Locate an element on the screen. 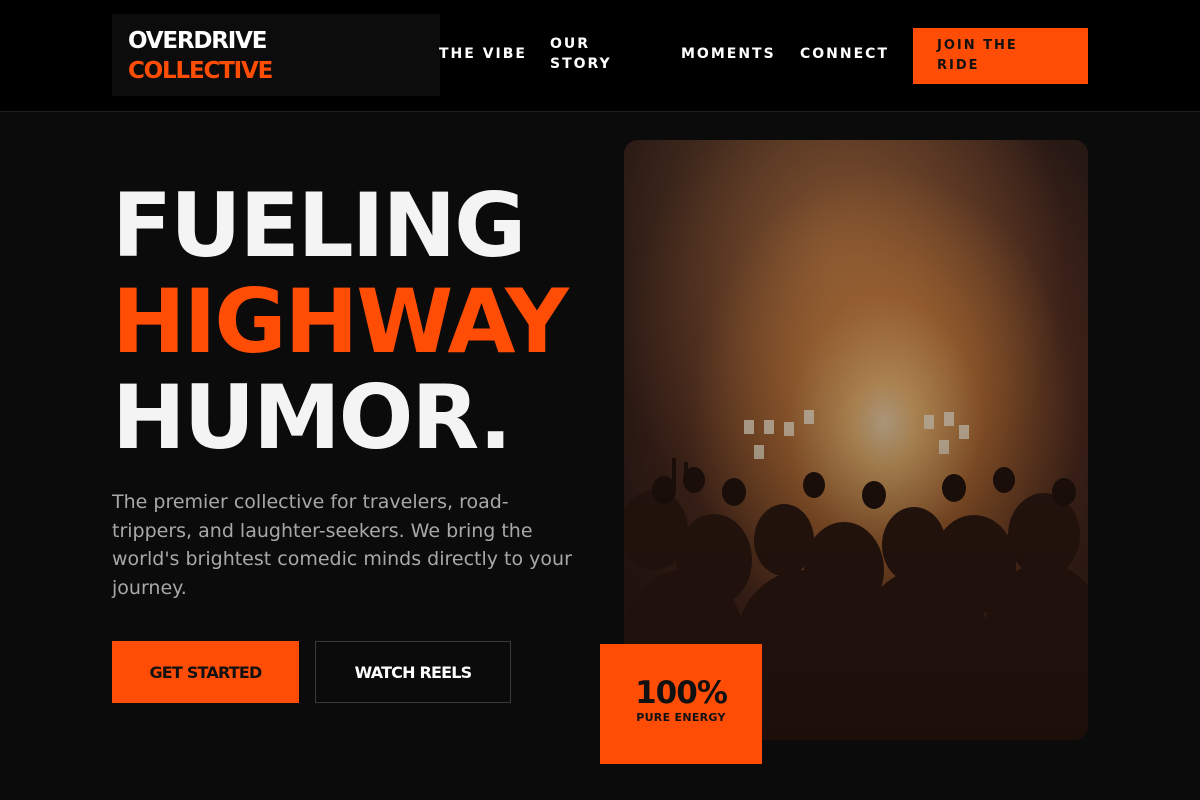  stat-label: PURE ENERGY is located at coordinates (681, 717).